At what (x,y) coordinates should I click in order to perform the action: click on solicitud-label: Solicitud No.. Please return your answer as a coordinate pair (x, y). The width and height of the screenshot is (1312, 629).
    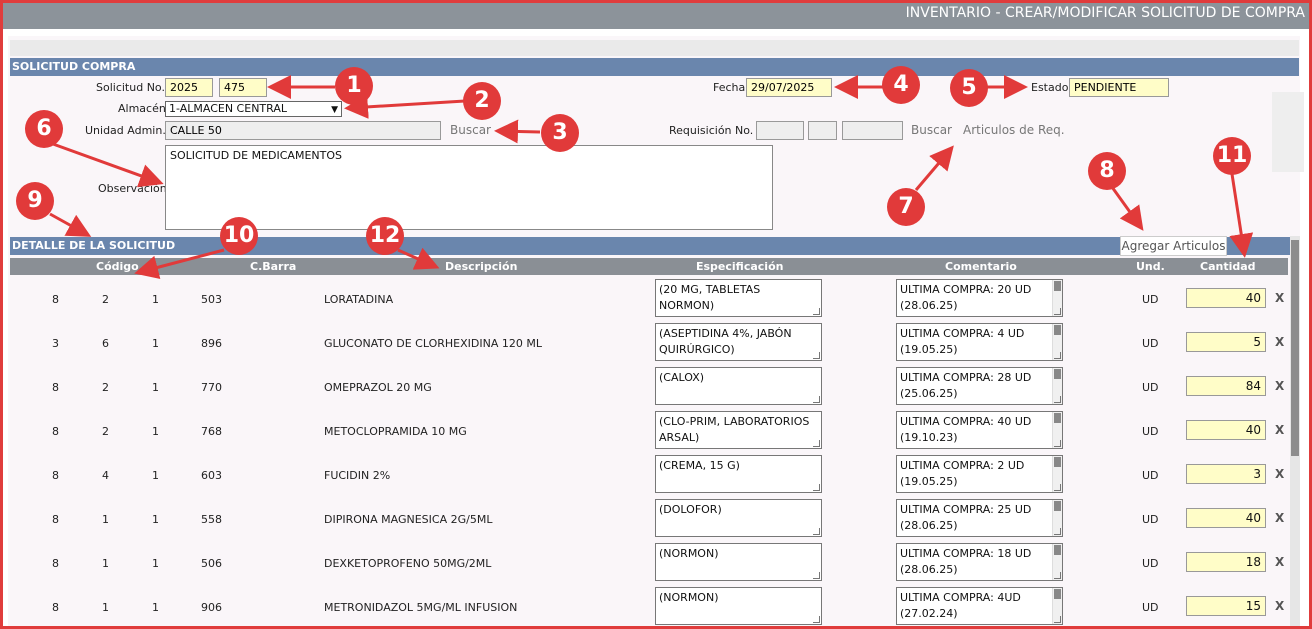
    Looking at the image, I should click on (130, 87).